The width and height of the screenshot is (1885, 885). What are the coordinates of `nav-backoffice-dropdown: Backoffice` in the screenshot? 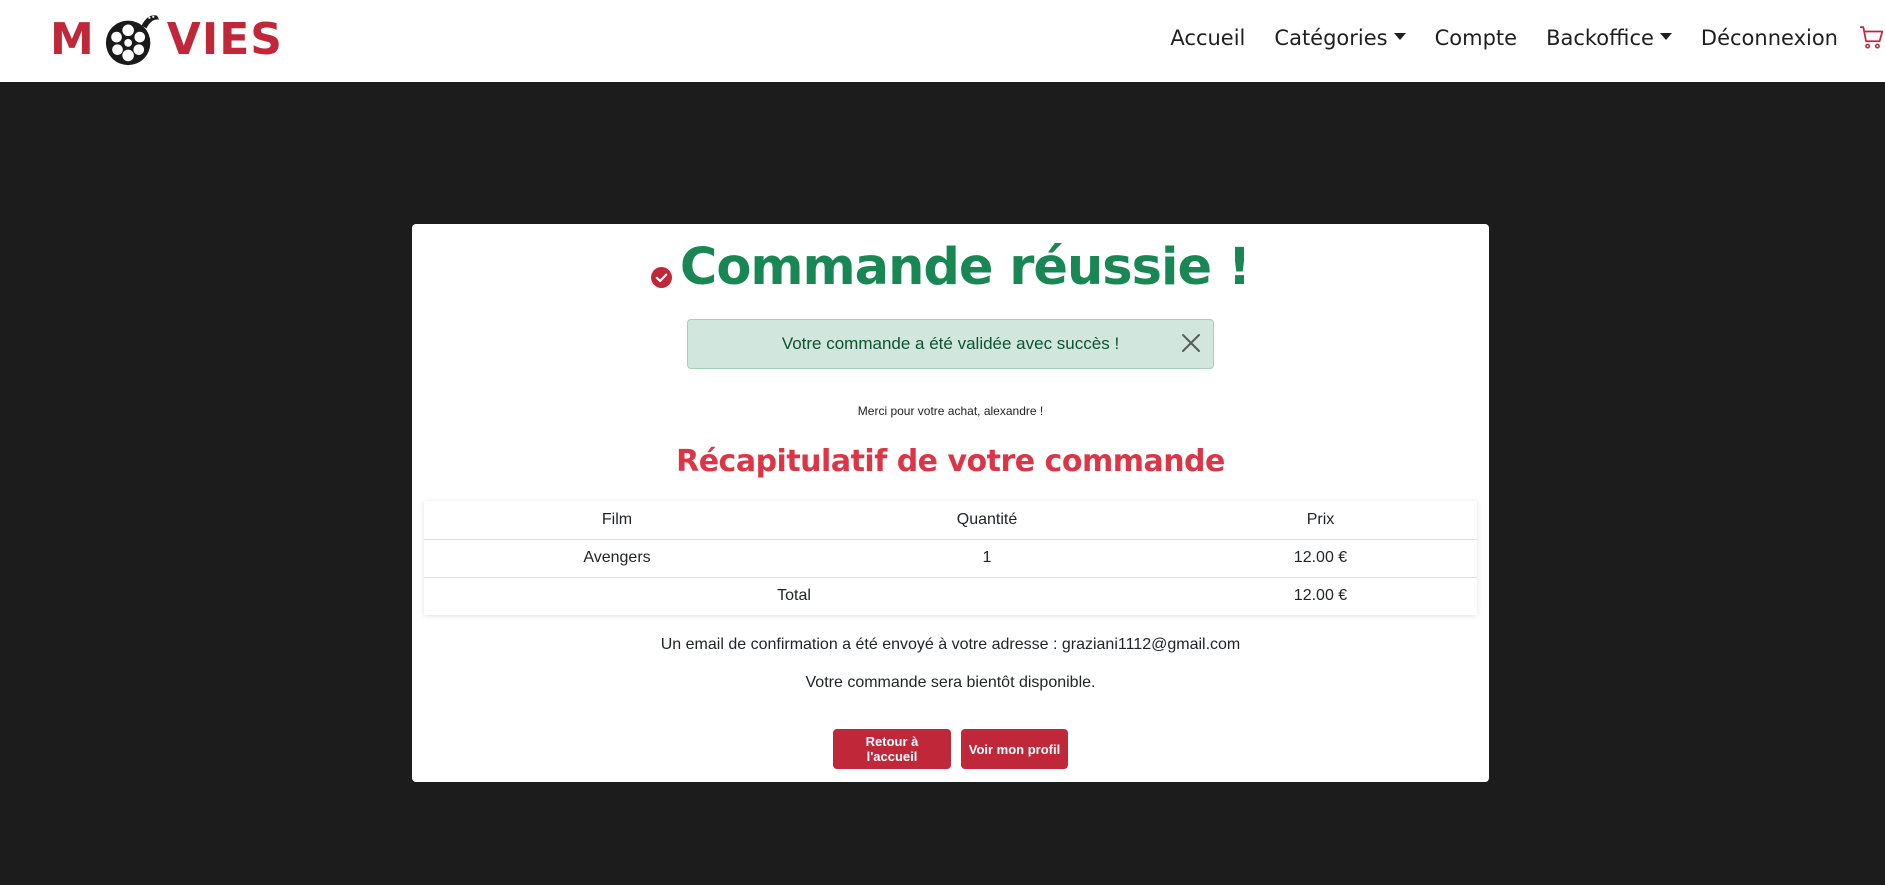 It's located at (1609, 38).